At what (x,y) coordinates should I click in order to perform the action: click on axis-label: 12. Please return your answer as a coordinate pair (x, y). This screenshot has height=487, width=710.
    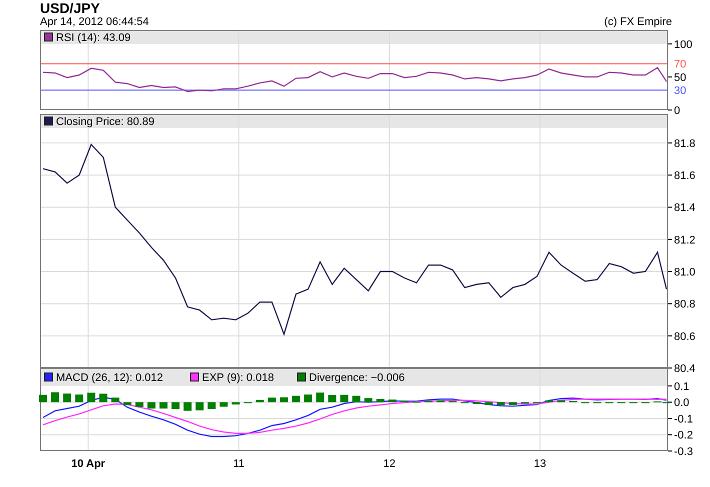
    Looking at the image, I should click on (389, 464).